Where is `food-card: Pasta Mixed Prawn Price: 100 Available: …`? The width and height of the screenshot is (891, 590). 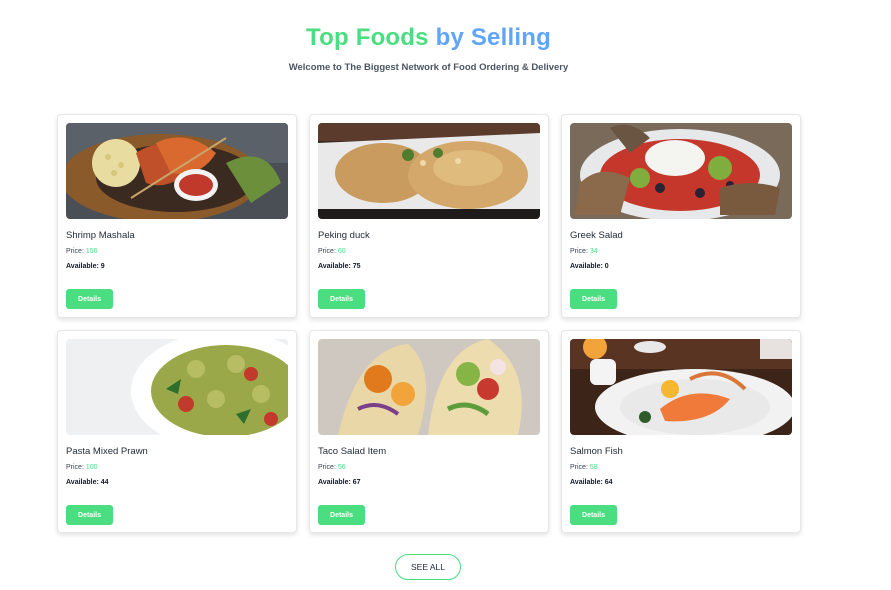 food-card: Pasta Mixed Prawn Price: 100 Available: … is located at coordinates (177, 431).